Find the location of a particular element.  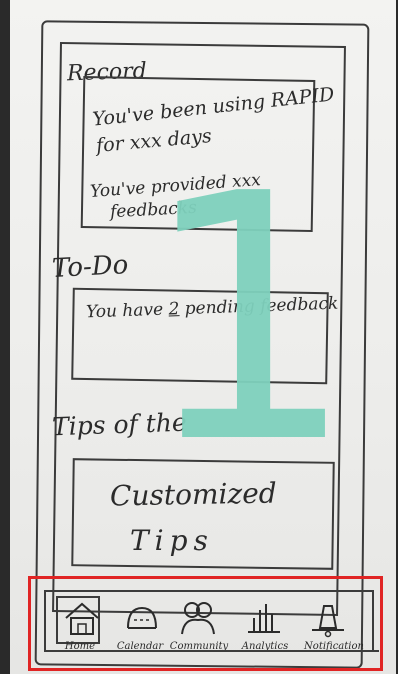

tips-body-line2: Tips is located at coordinates (172, 540).